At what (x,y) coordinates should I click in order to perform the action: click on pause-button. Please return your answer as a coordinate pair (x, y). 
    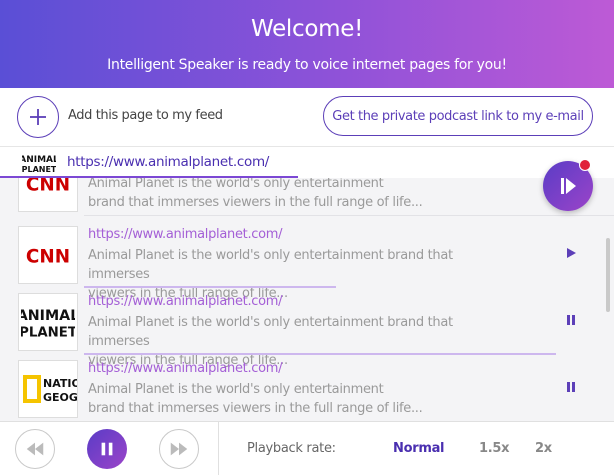
    Looking at the image, I should click on (107, 449).